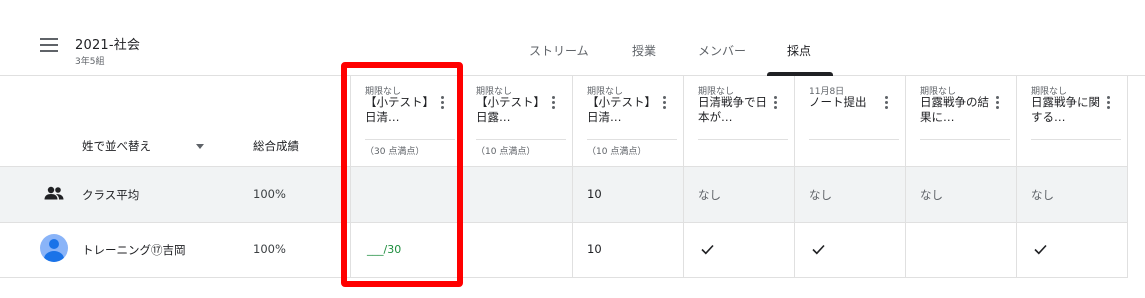  What do you see at coordinates (864, 125) in the screenshot?
I see `assignment-column-header: 11月8日 ノート提出` at bounding box center [864, 125].